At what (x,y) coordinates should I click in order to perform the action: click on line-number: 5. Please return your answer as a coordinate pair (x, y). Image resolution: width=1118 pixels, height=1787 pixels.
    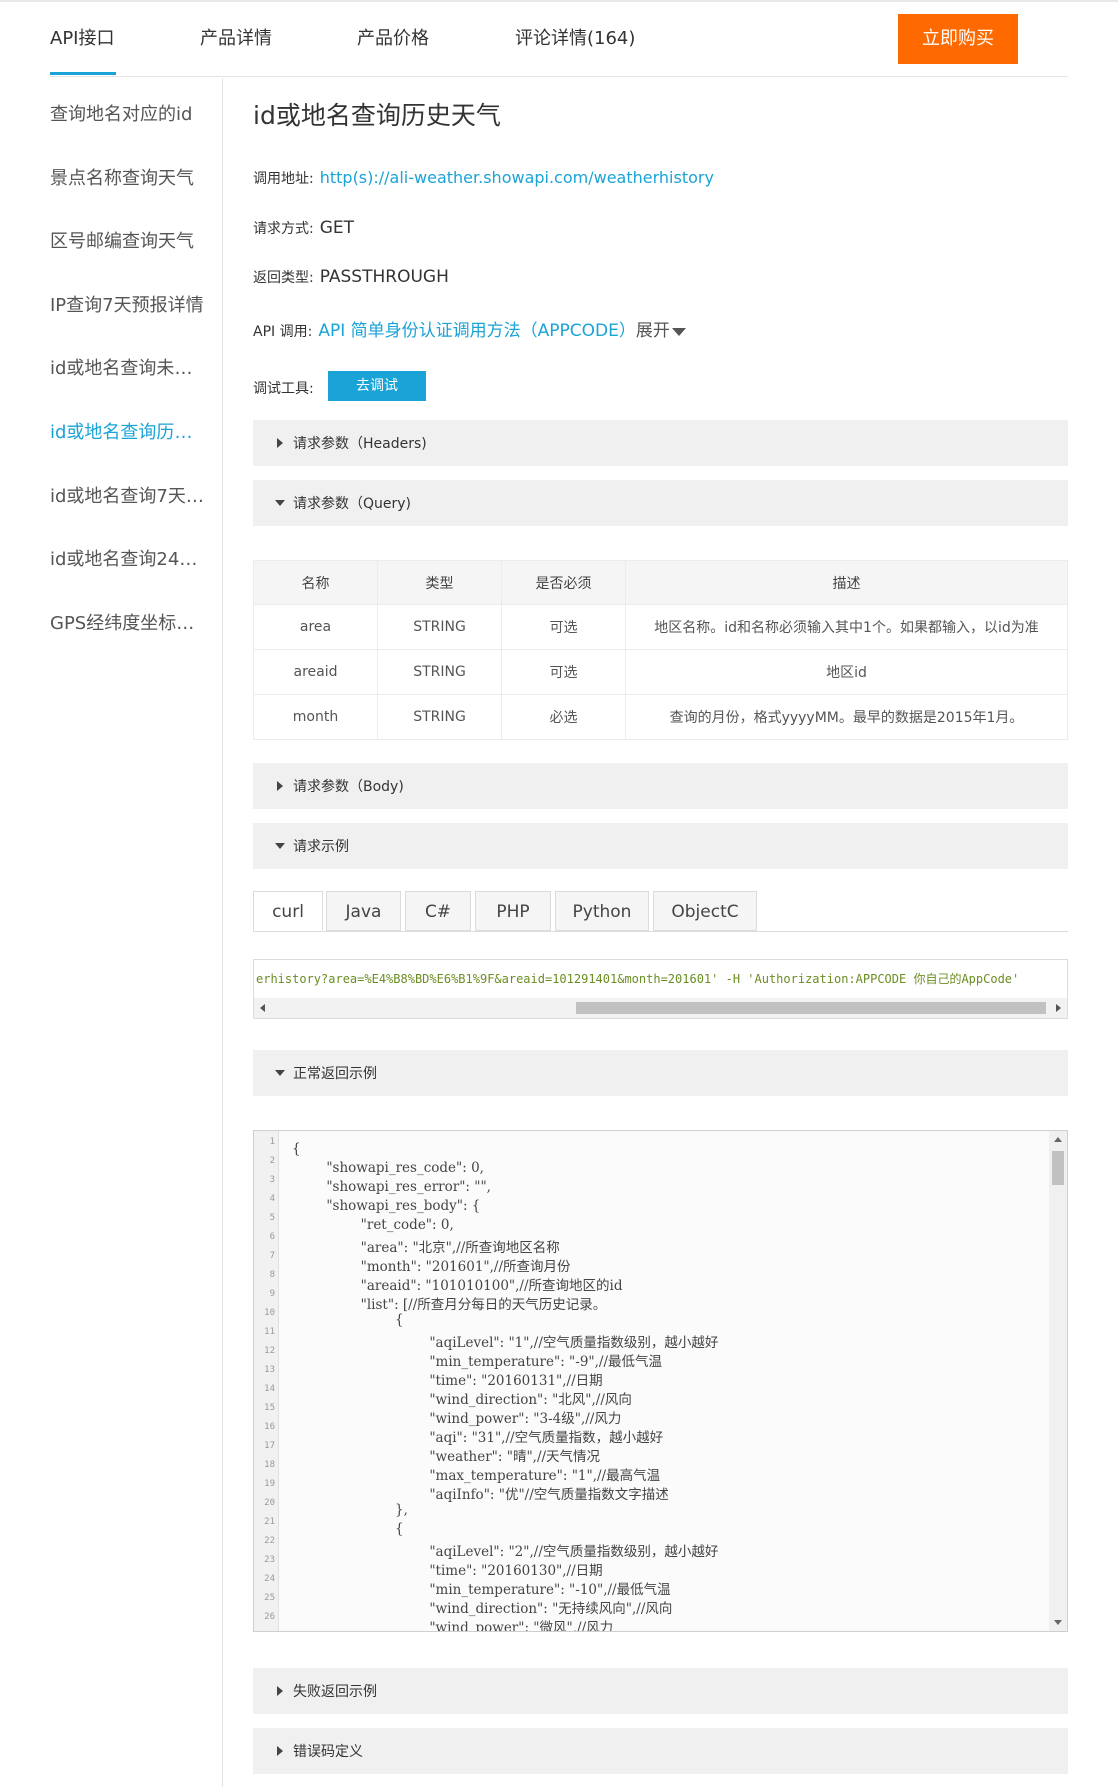
    Looking at the image, I should click on (272, 1218).